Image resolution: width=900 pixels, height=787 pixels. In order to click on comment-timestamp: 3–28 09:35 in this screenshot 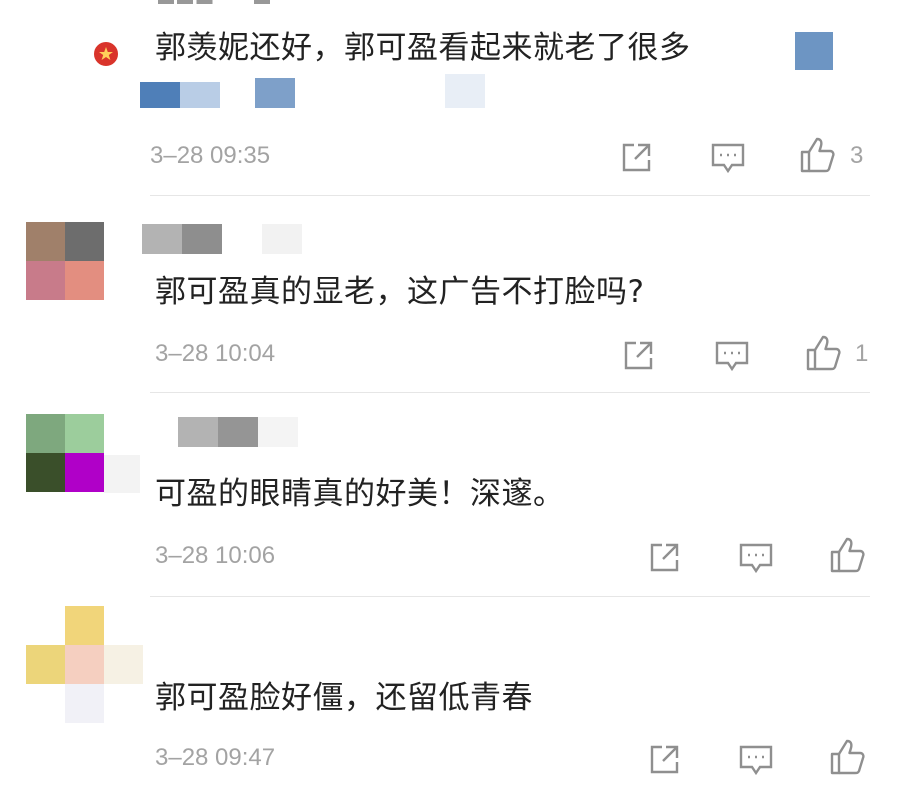, I will do `click(210, 155)`.